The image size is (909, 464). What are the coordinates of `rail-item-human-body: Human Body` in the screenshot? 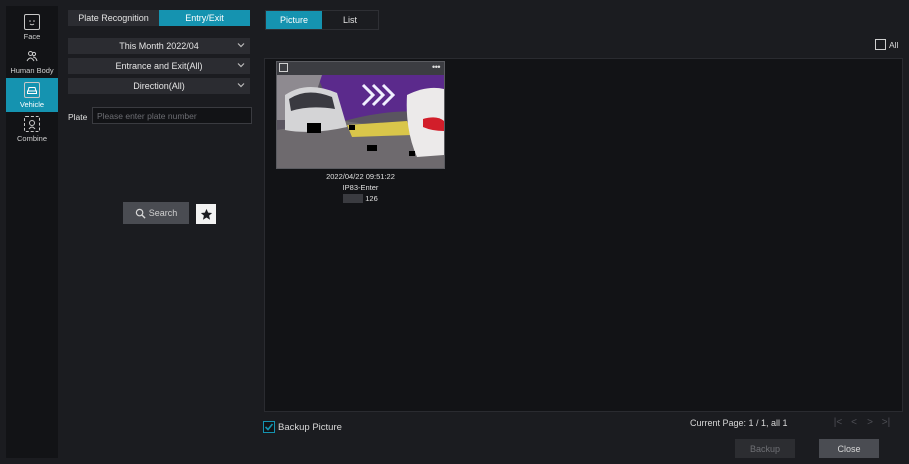 It's located at (32, 61).